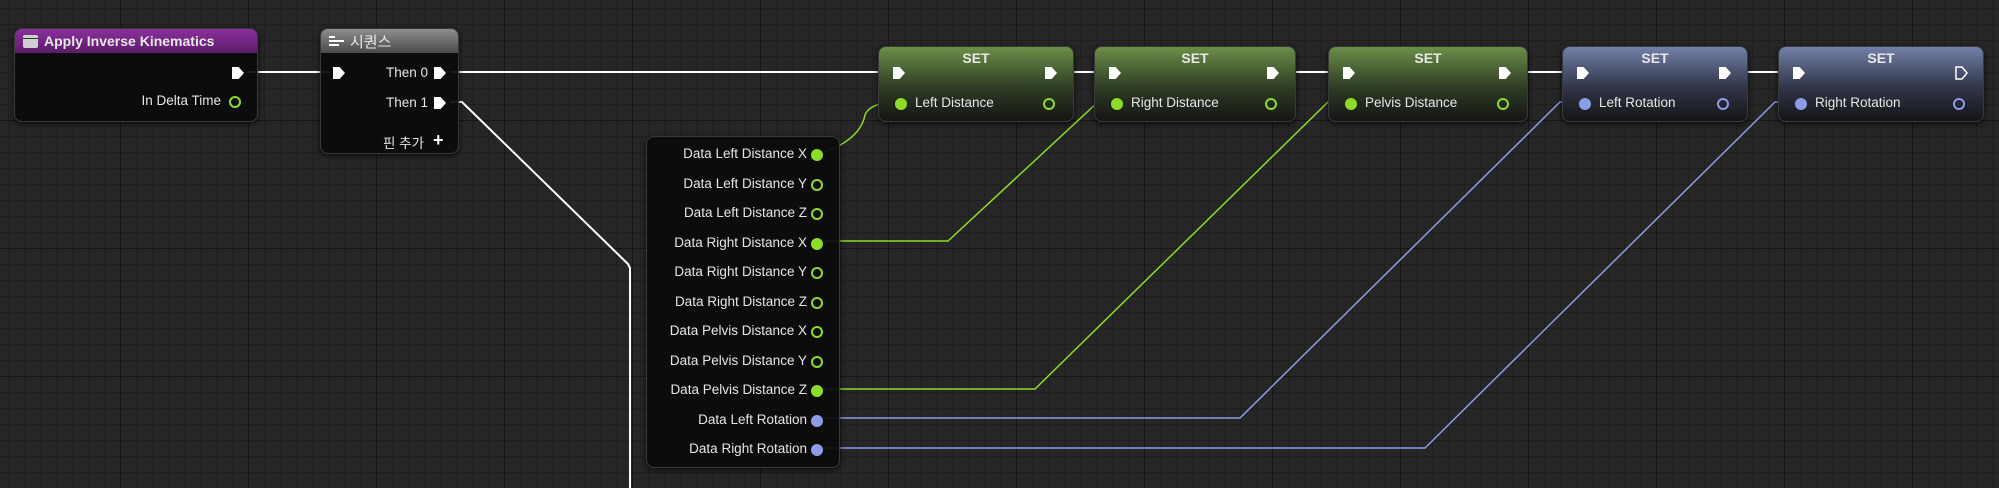  I want to click on event-node-apply-inverse-kinematics: Apply Inverse Kinematics In Delta Time, so click(136, 75).